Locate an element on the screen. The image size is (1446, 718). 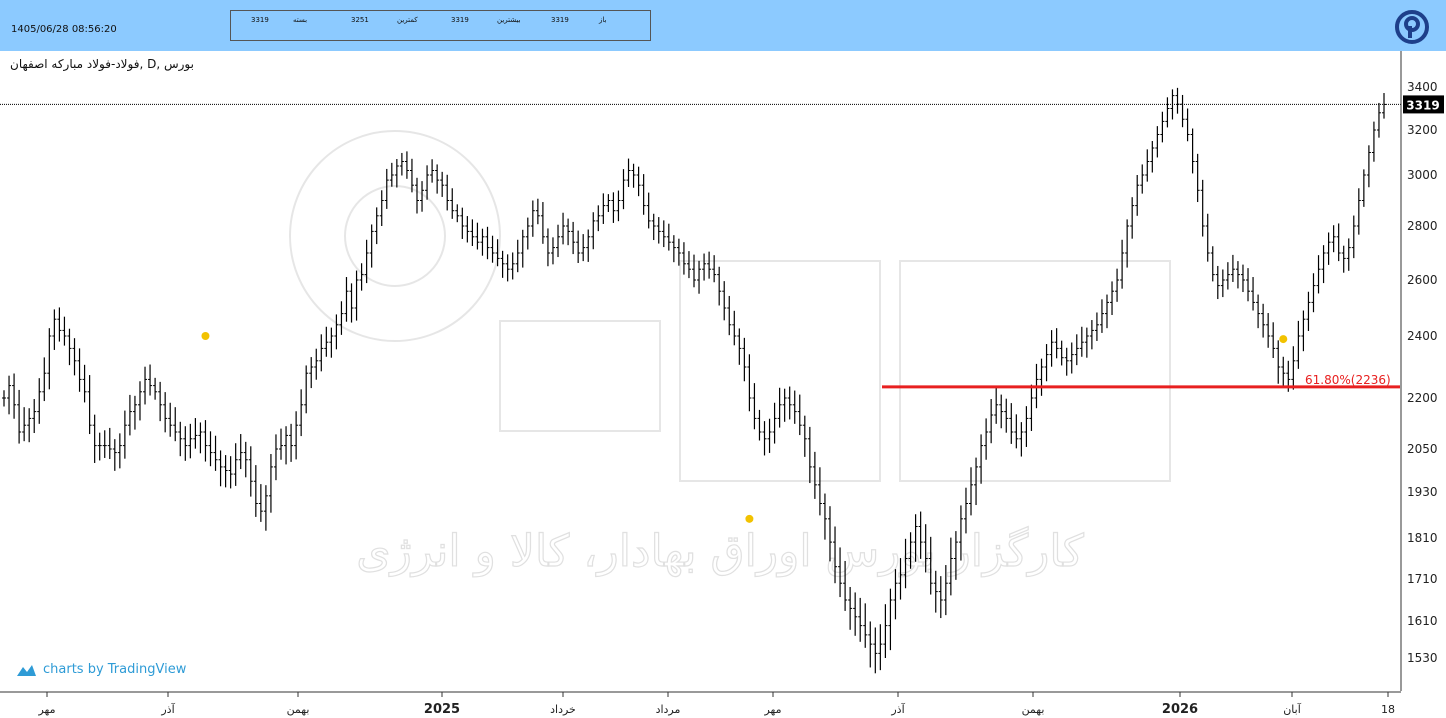
last-price-value: 3319 is located at coordinates (1422, 105).